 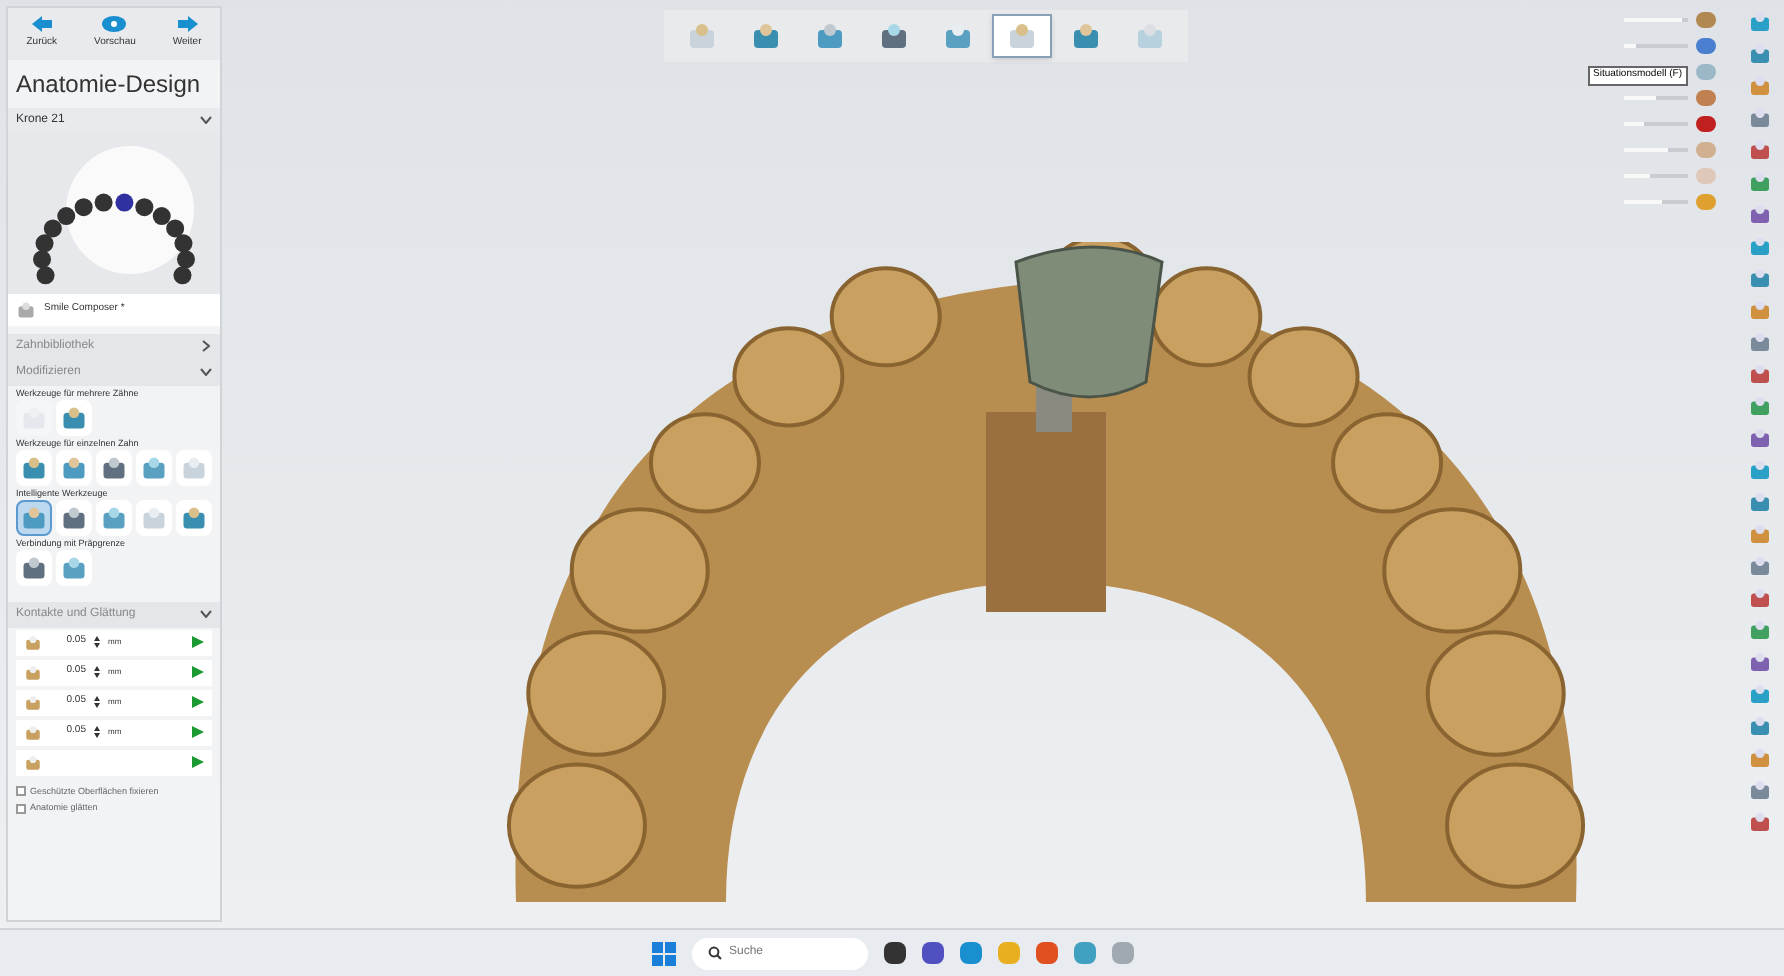 What do you see at coordinates (663, 953) in the screenshot?
I see `windows-logo-icon` at bounding box center [663, 953].